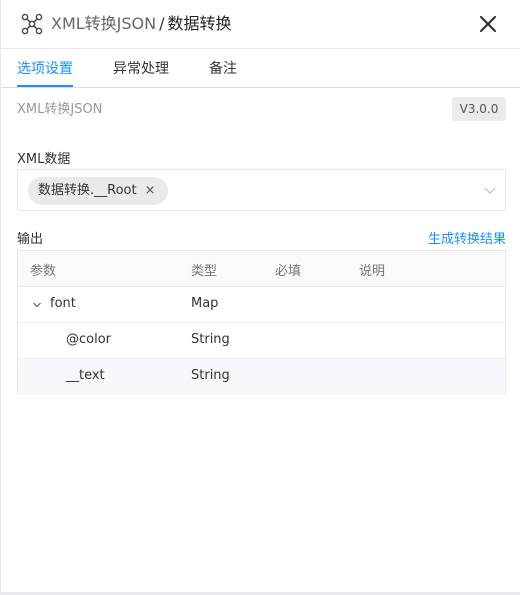 Image resolution: width=520 pixels, height=595 pixels. Describe the element at coordinates (288, 271) in the screenshot. I see `column-header-required: 必填` at that location.